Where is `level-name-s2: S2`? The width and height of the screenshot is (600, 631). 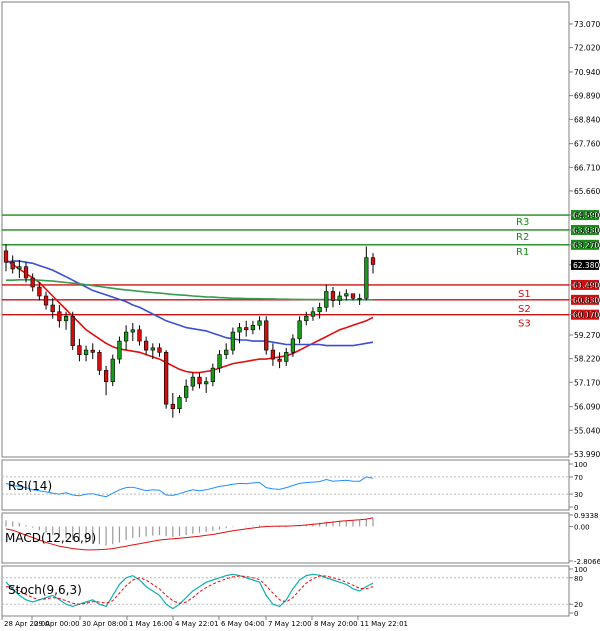
level-name-s2: S2 is located at coordinates (524, 309).